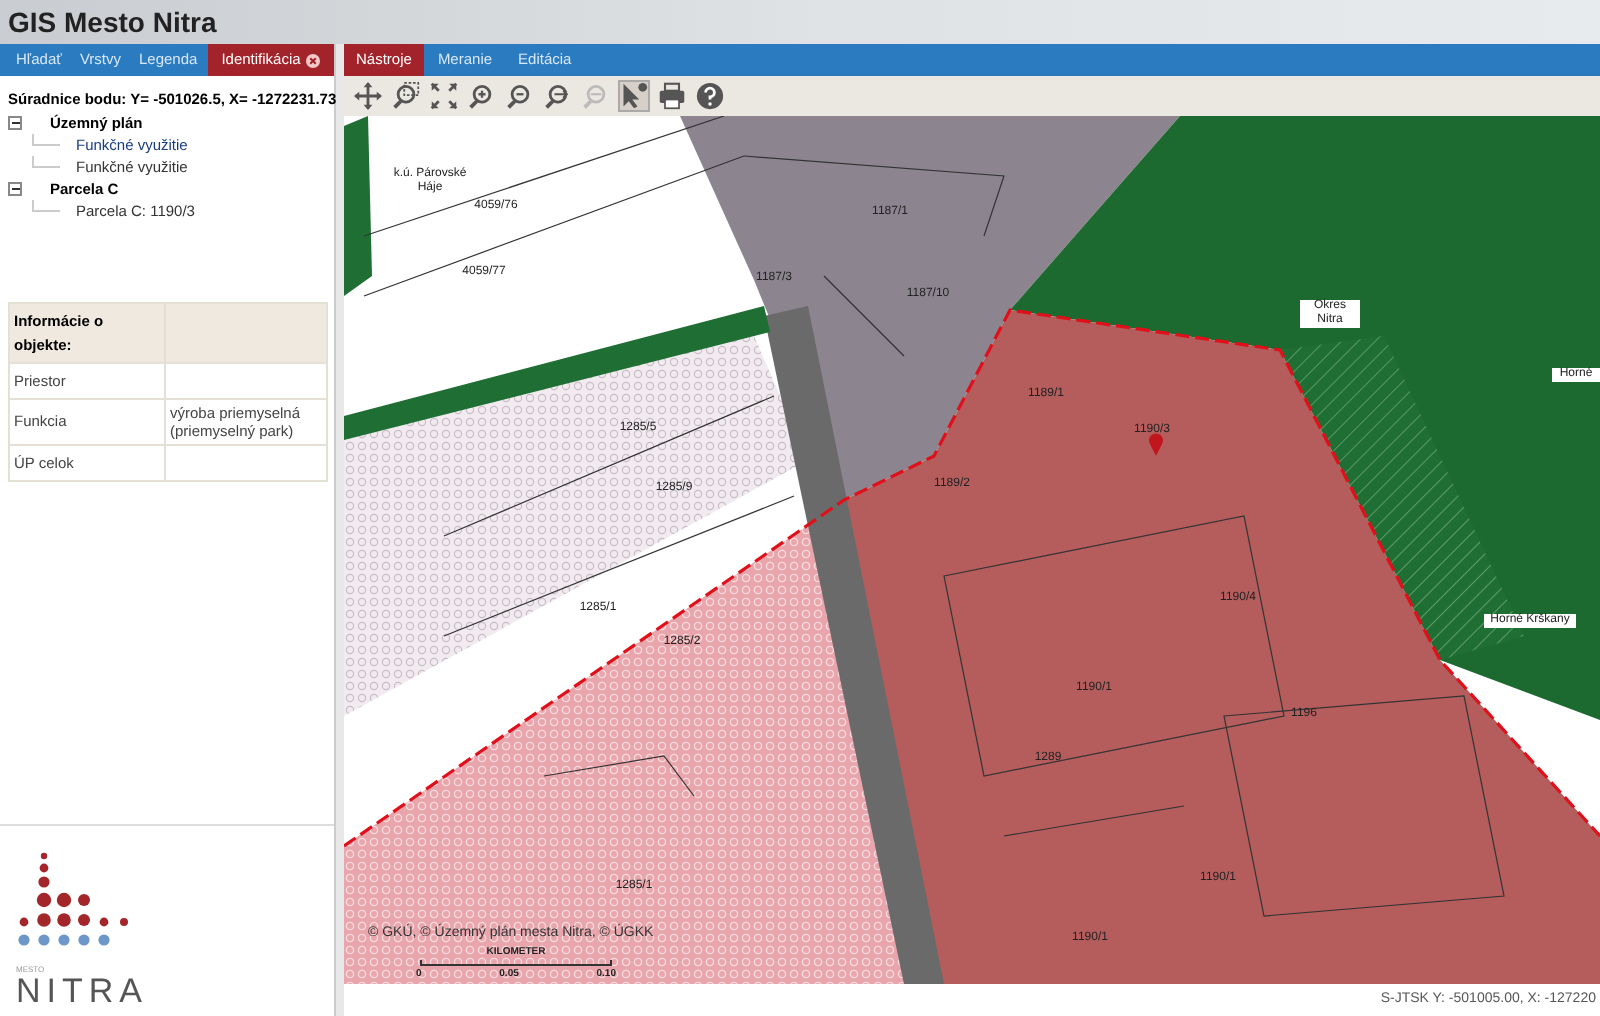  I want to click on print-icon, so click(672, 96).